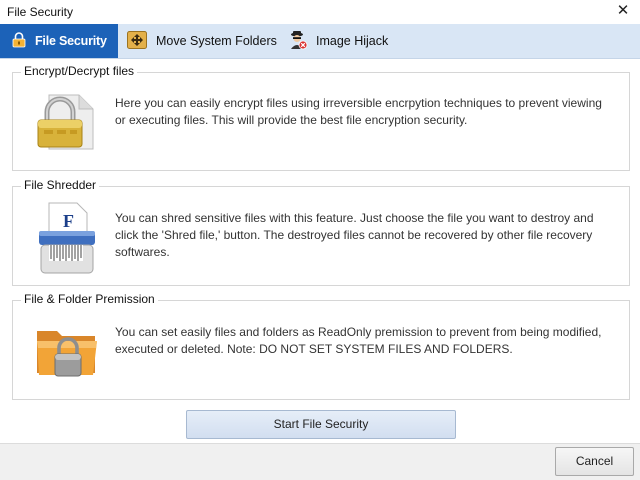  What do you see at coordinates (320, 12) in the screenshot?
I see `title-bar: File Security ✕` at bounding box center [320, 12].